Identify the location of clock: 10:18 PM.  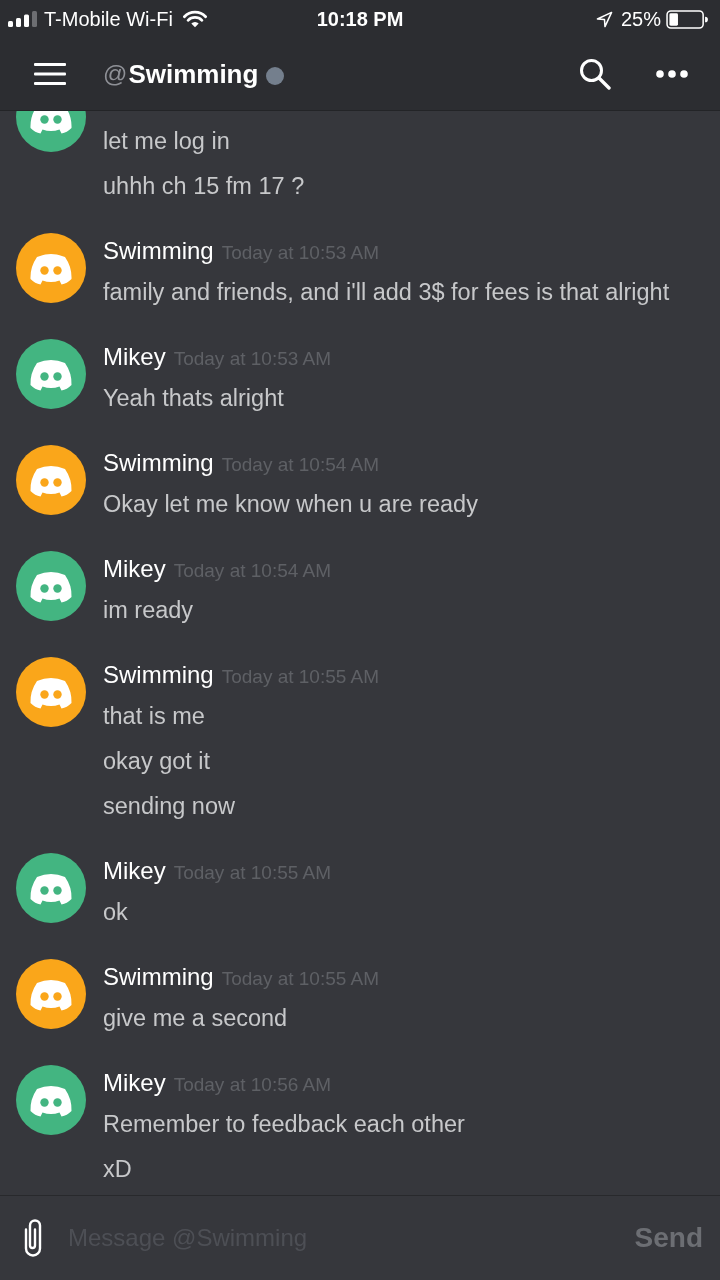
(360, 19).